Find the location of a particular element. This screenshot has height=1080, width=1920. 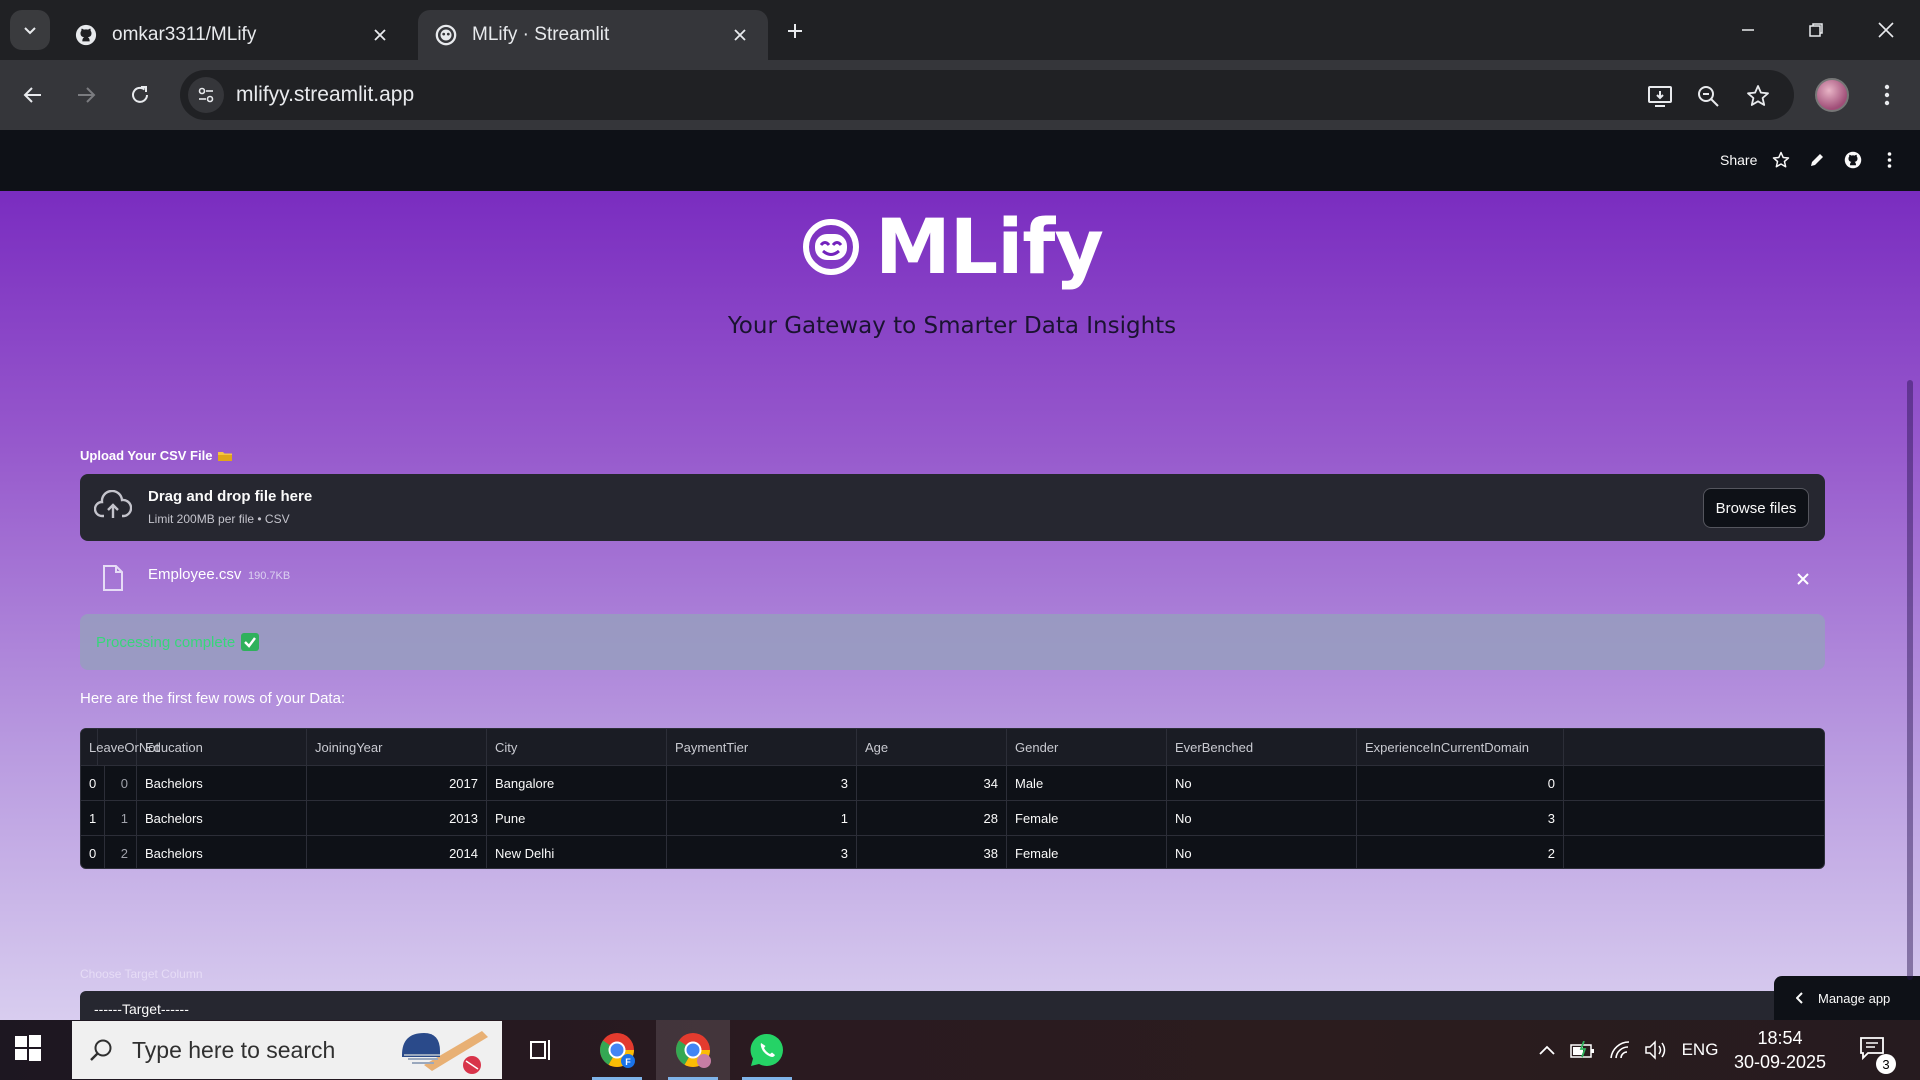

table-cell: 2017 is located at coordinates (397, 783).